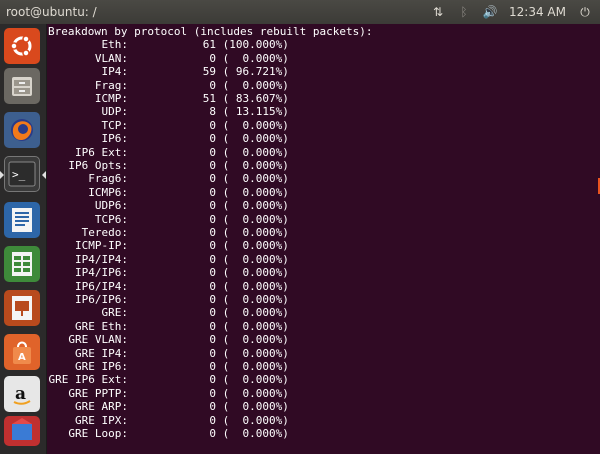 The height and width of the screenshot is (454, 600). What do you see at coordinates (464, 12) in the screenshot?
I see `bluetooth-icon: ᛒ` at bounding box center [464, 12].